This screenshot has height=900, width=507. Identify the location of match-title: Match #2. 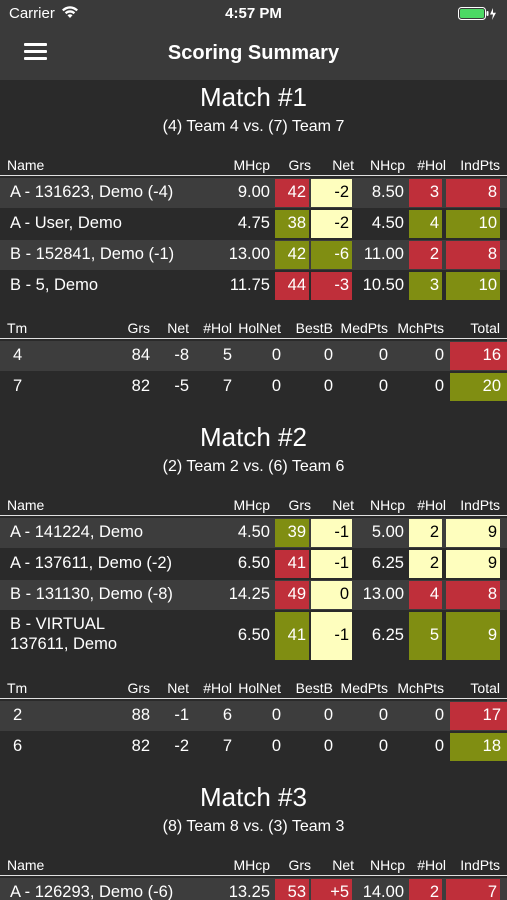
(253, 437).